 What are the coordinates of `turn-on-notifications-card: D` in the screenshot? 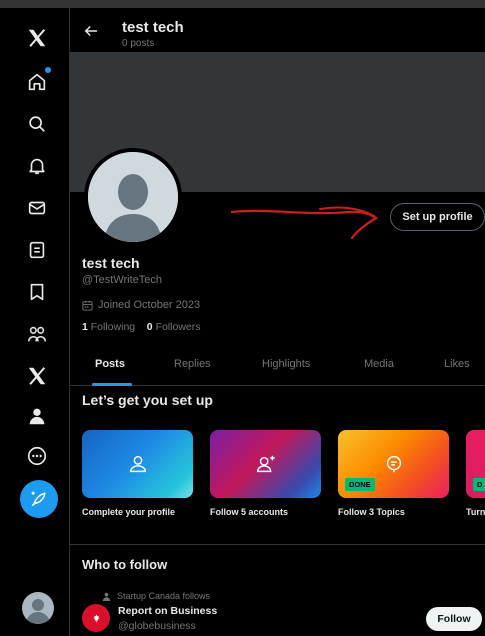 It's located at (475, 464).